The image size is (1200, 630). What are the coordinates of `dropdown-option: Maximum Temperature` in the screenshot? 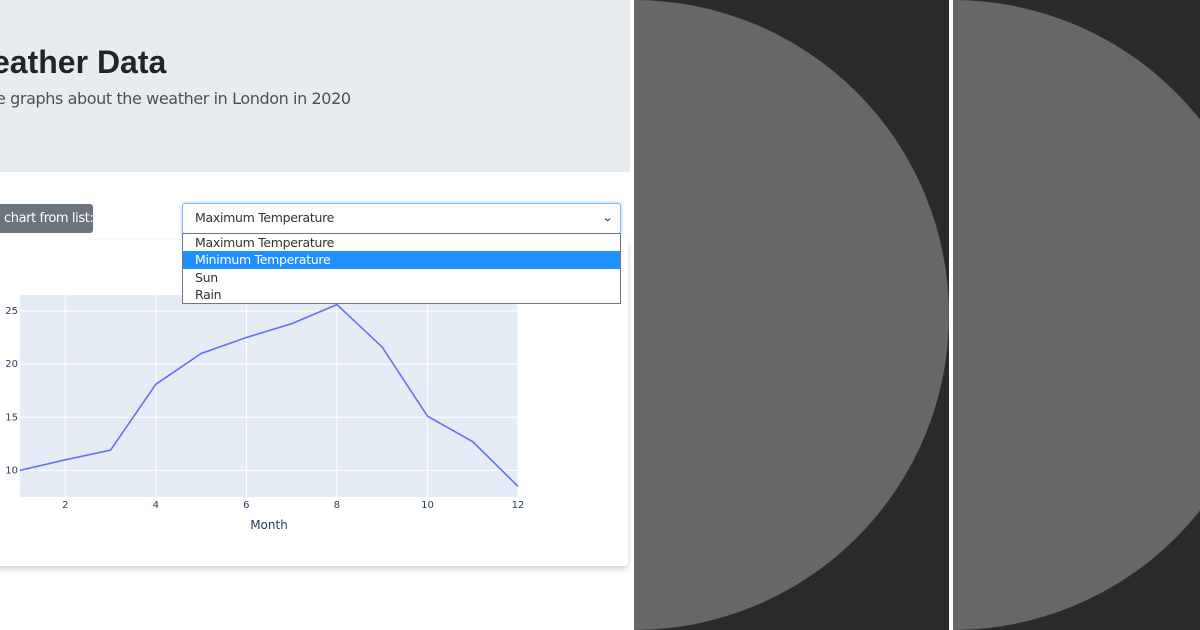 It's located at (401, 242).